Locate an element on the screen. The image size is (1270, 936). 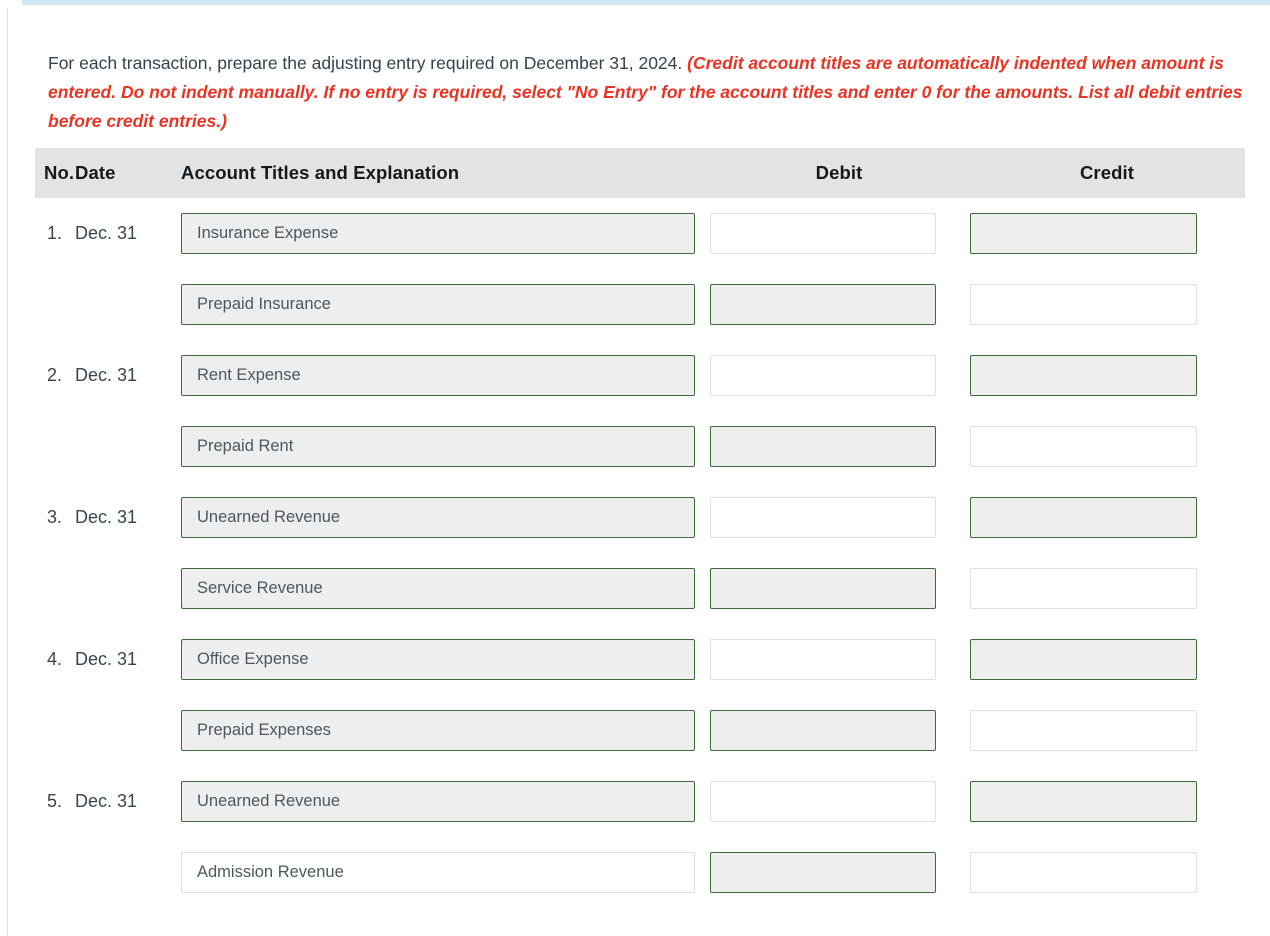
journal-entry-line: Prepaid Expenses is located at coordinates (640, 730).